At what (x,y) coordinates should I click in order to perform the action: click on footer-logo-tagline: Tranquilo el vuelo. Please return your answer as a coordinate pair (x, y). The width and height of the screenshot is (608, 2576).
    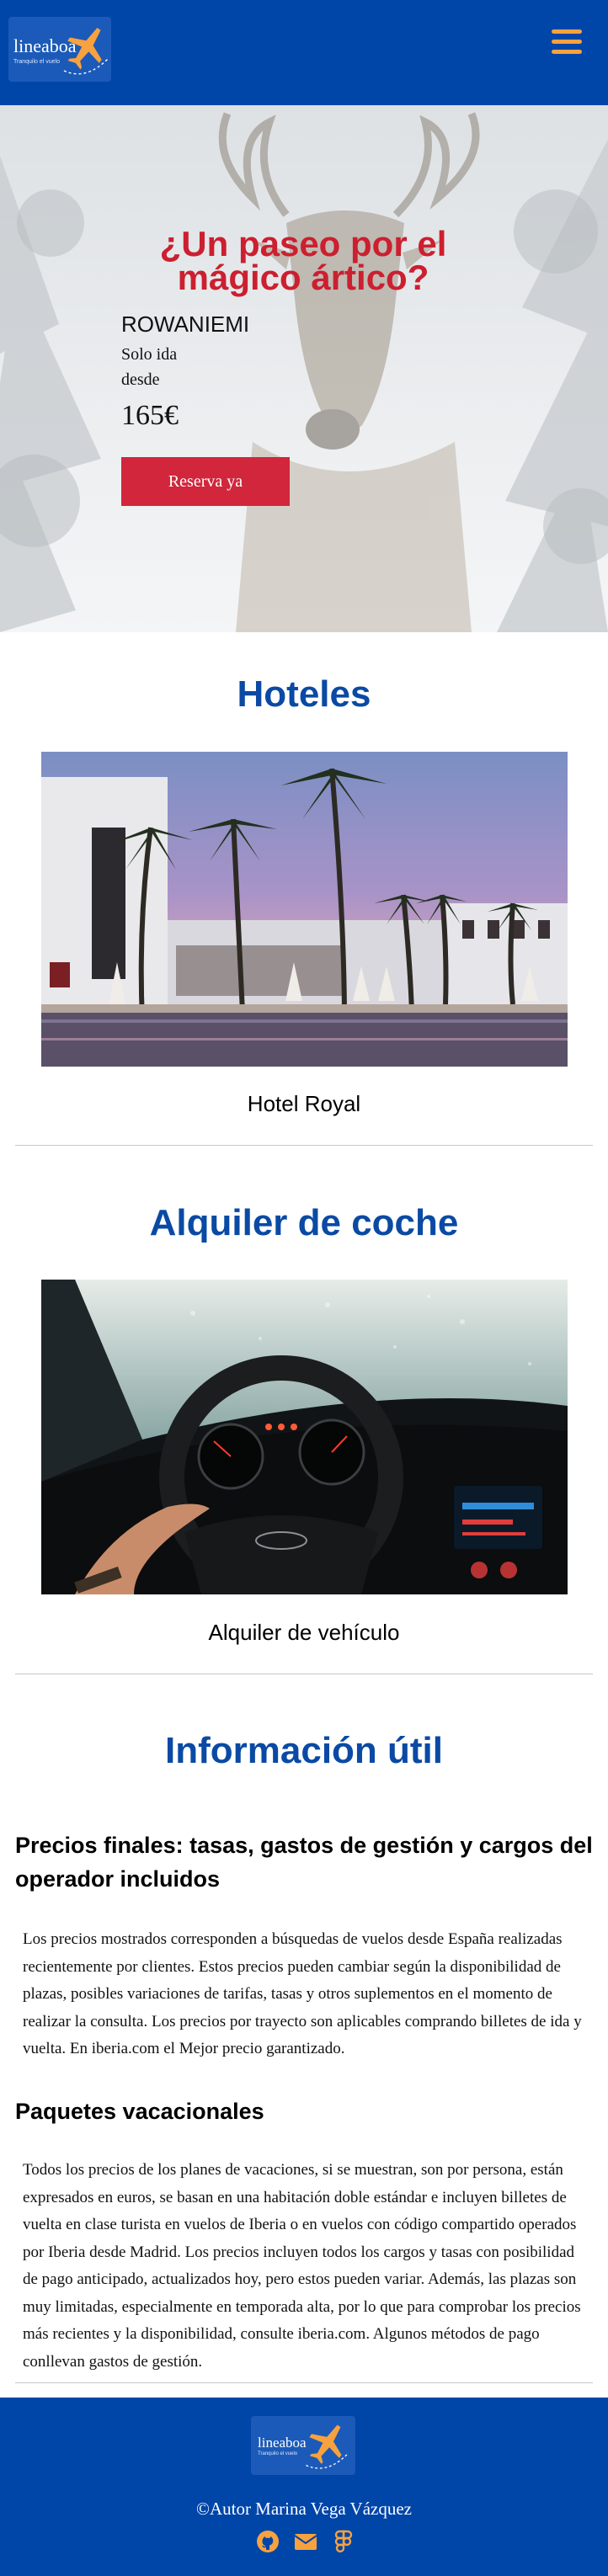
    Looking at the image, I should click on (278, 2453).